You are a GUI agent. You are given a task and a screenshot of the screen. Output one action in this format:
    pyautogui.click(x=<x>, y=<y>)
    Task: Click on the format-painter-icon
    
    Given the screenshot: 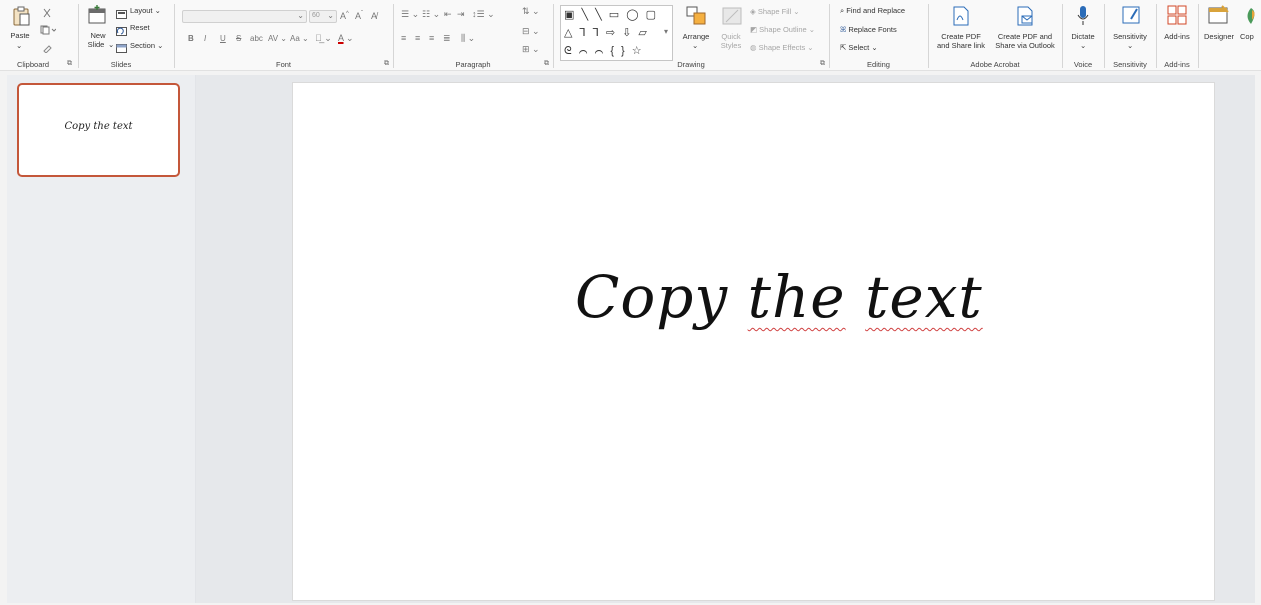 What is the action you would take?
    pyautogui.click(x=47, y=49)
    